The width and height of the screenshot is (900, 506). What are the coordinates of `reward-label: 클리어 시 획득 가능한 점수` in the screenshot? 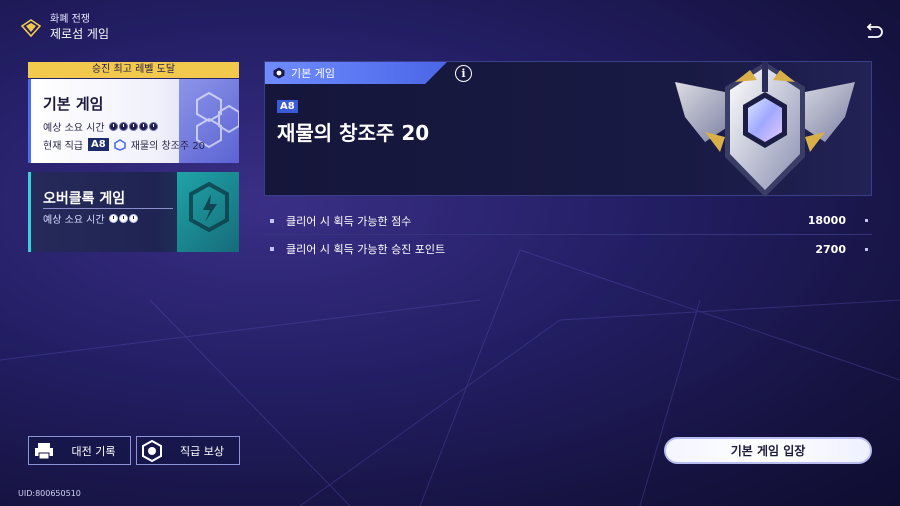 It's located at (349, 221).